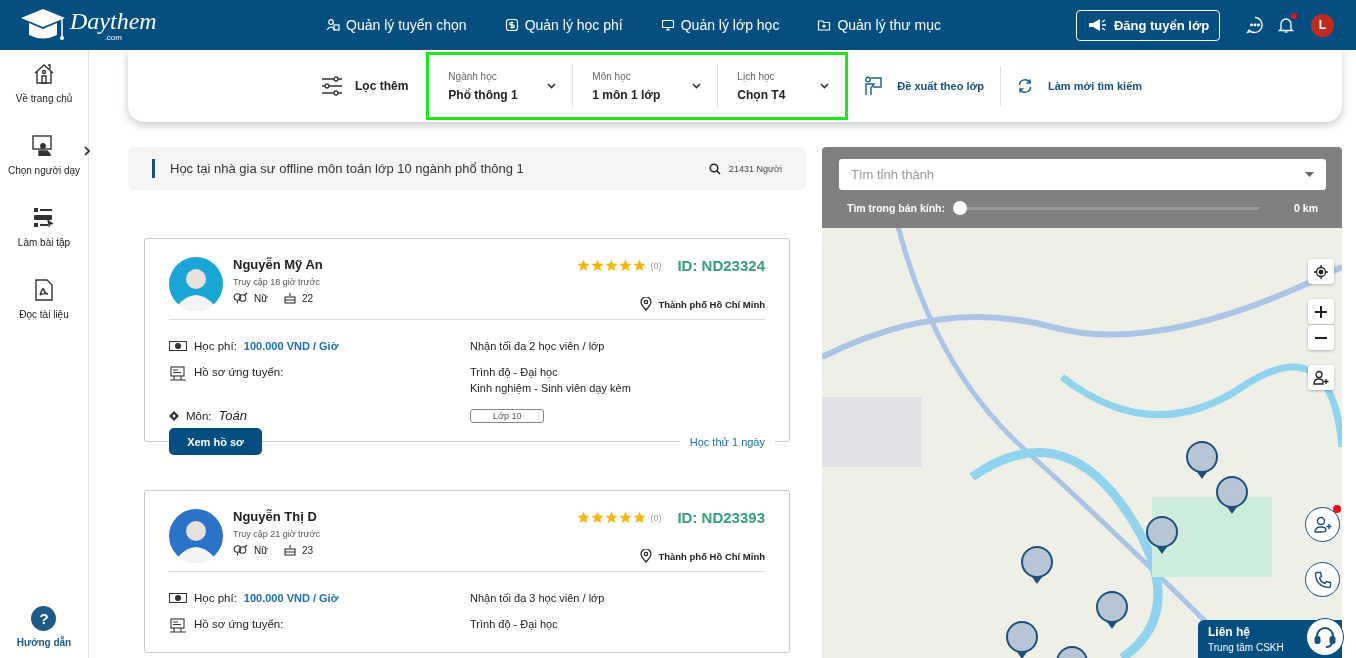  What do you see at coordinates (1096, 25) in the screenshot?
I see `megaphone-icon` at bounding box center [1096, 25].